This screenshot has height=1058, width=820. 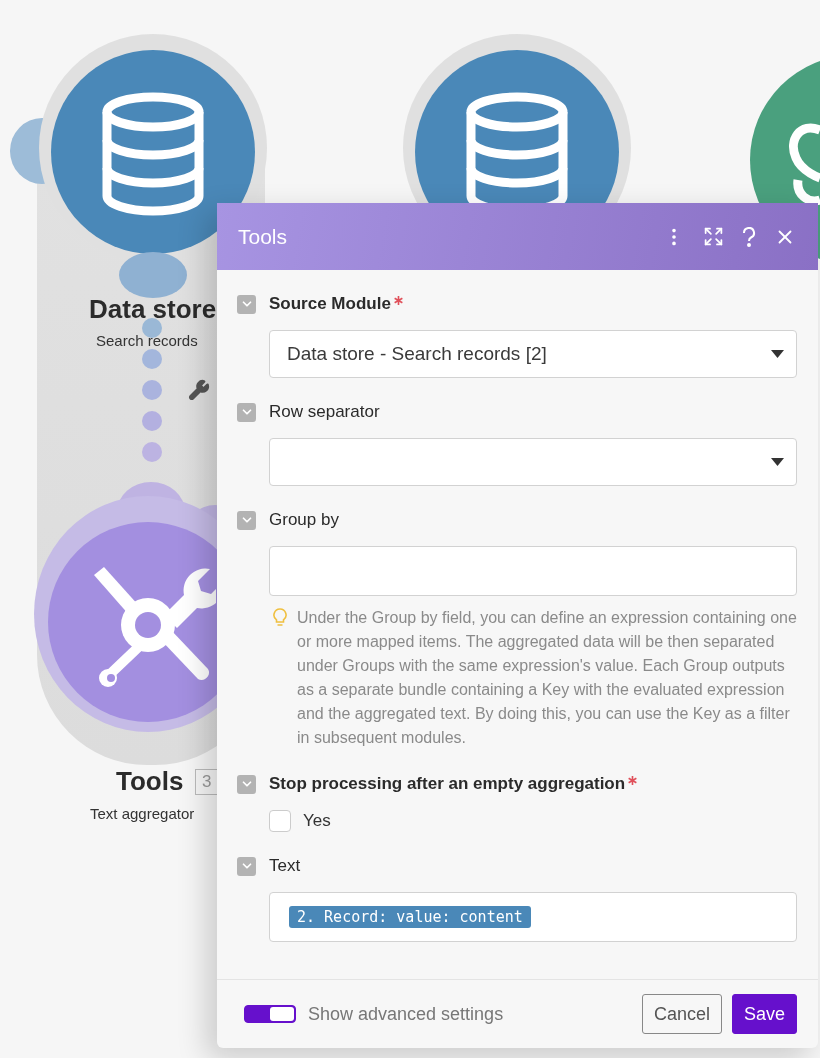 I want to click on module-subtitle: Text aggregator, so click(x=142, y=813).